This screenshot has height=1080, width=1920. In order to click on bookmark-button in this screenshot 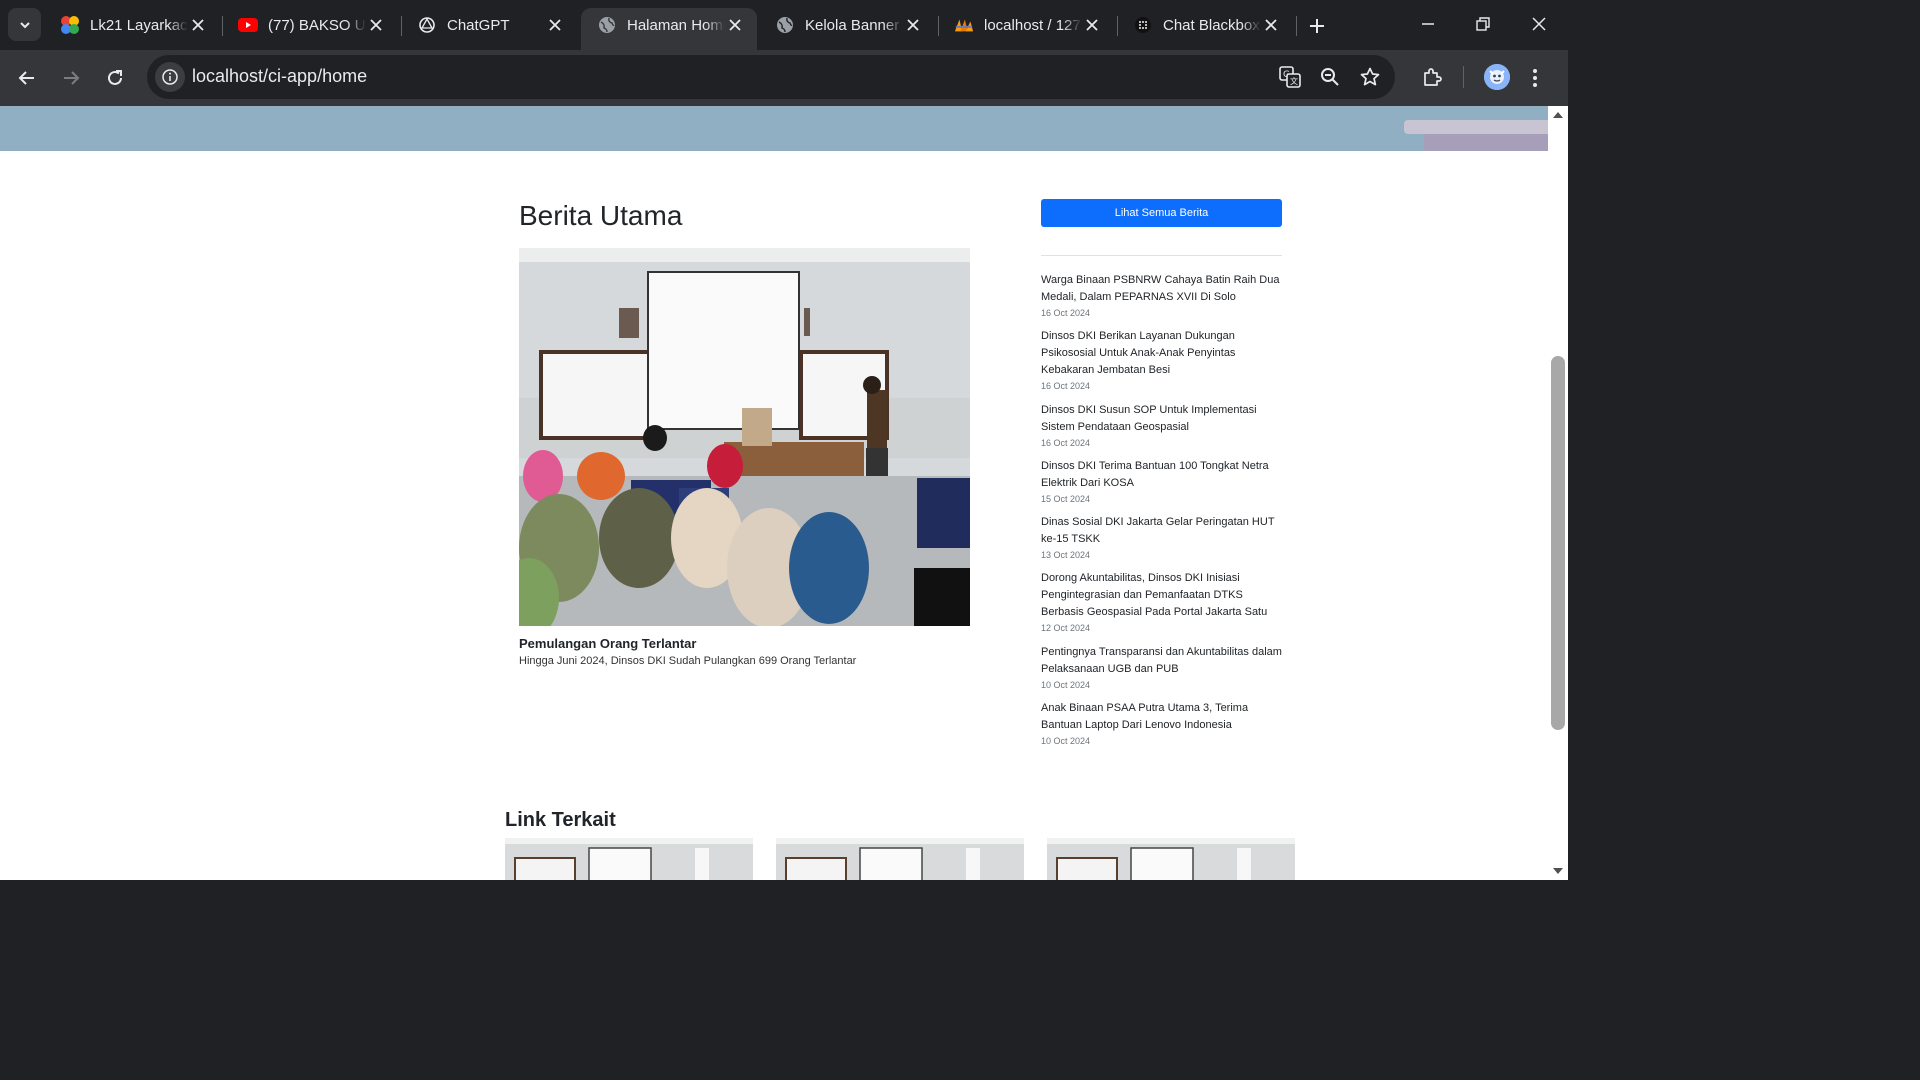, I will do `click(1370, 77)`.